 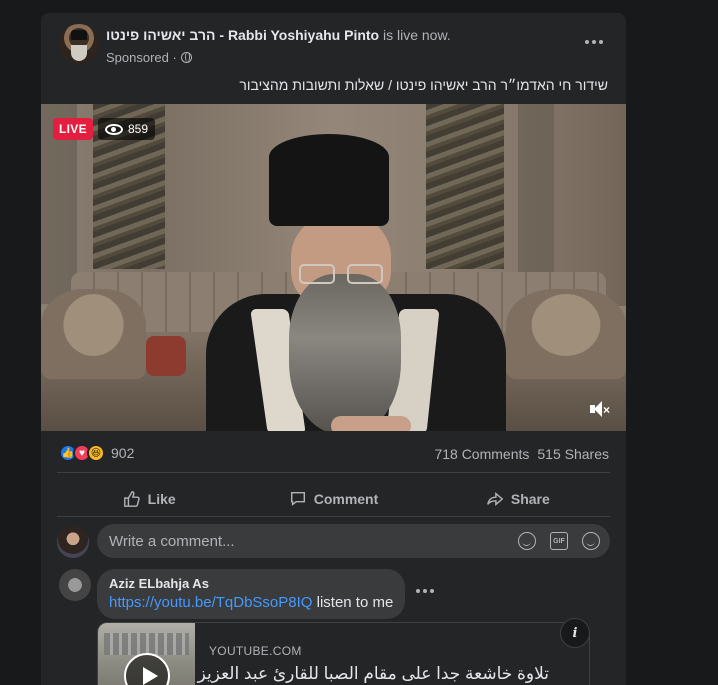 What do you see at coordinates (573, 454) in the screenshot?
I see `shares-count: 515 Shares` at bounding box center [573, 454].